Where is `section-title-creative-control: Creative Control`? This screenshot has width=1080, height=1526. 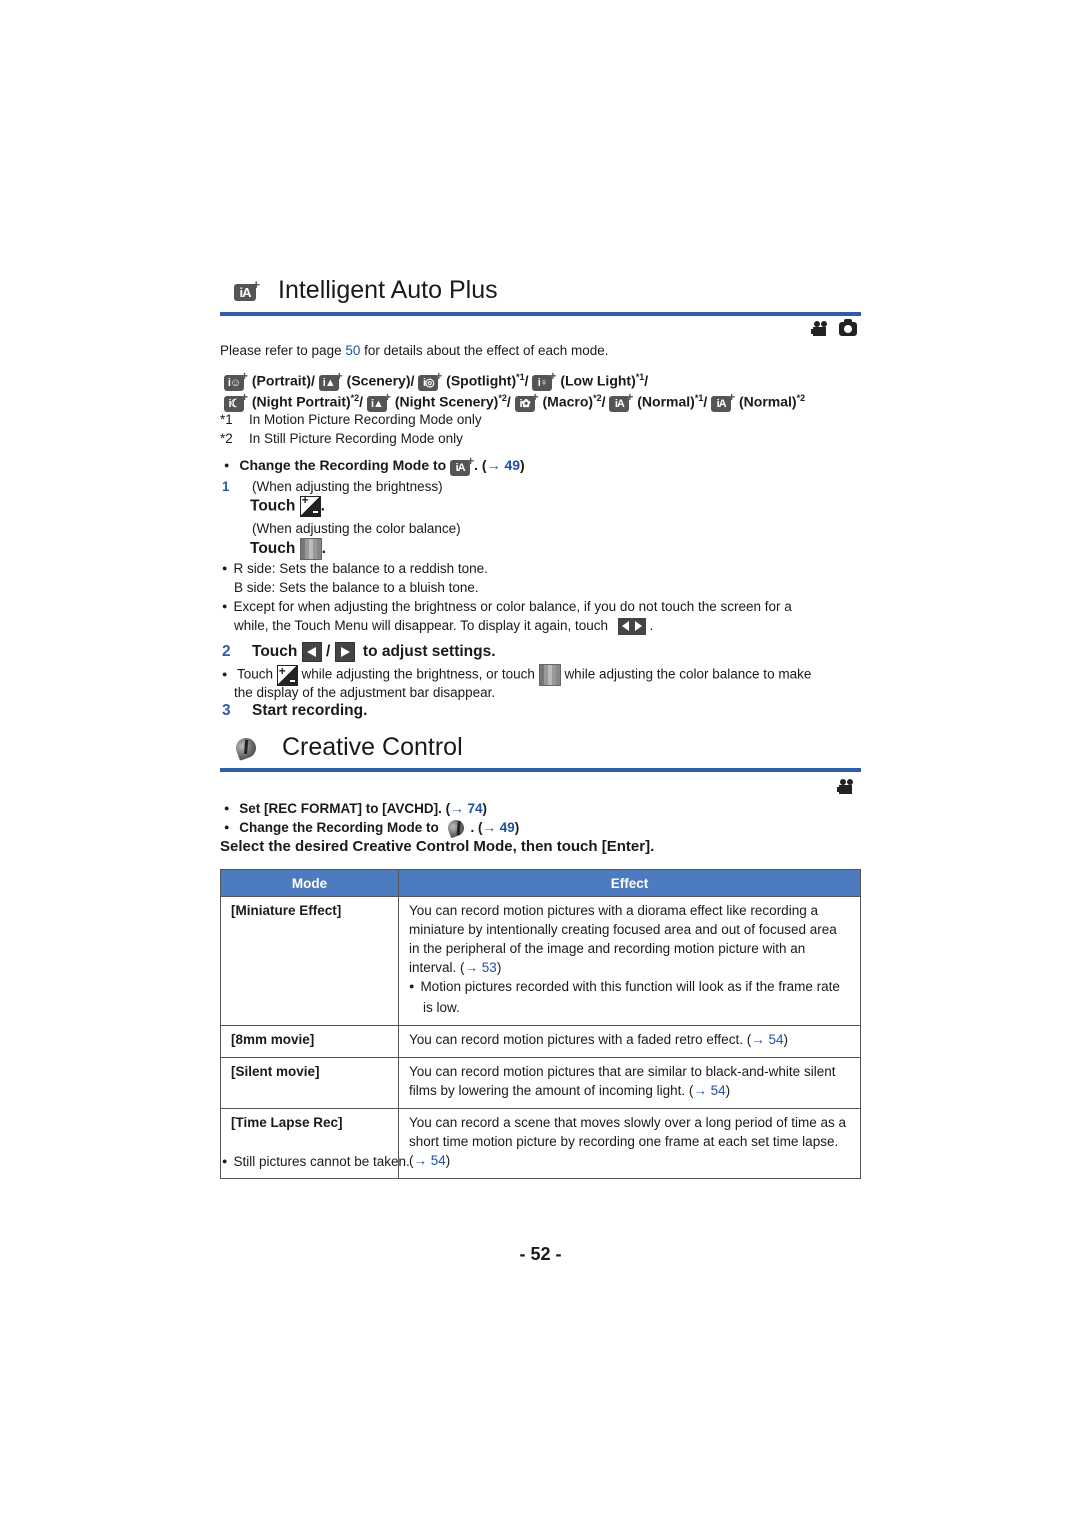
section-title-creative-control: Creative Control is located at coordinates (341, 747).